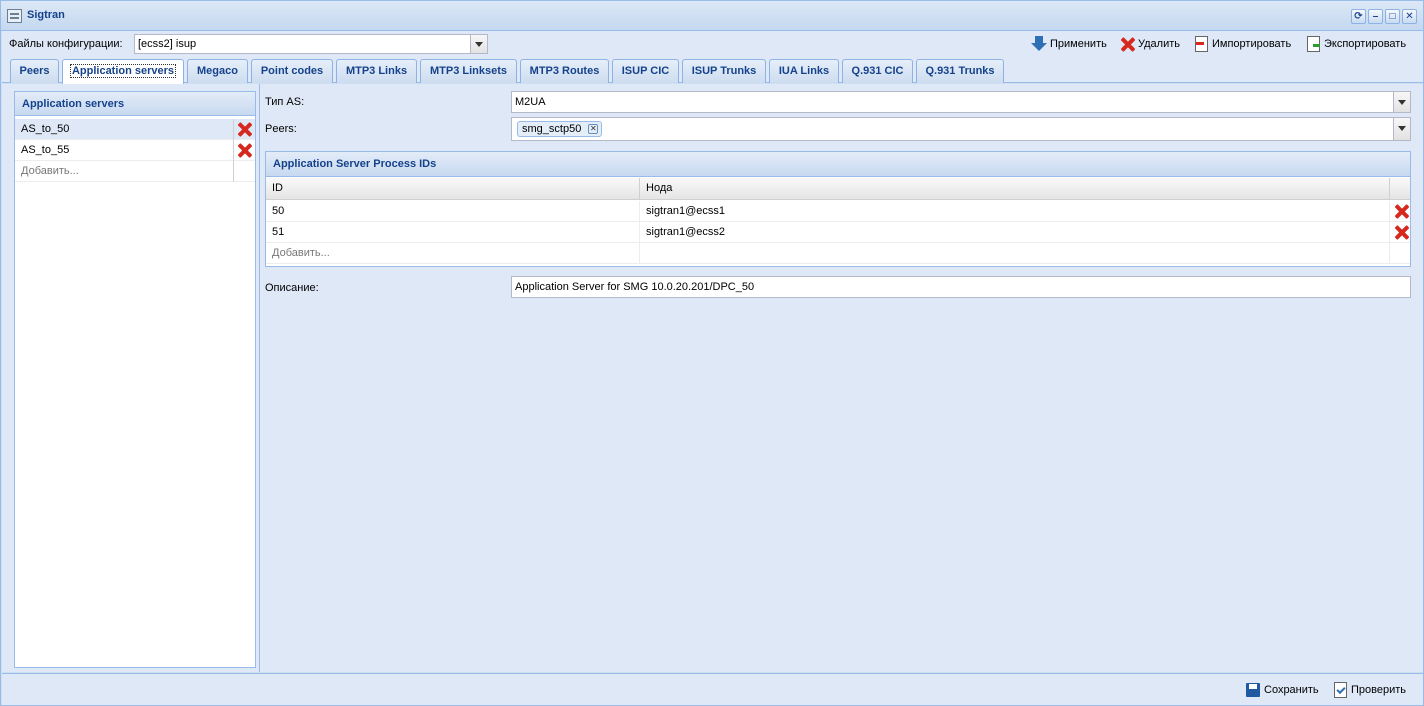  Describe the element at coordinates (645, 71) in the screenshot. I see `tab-isup-cic: ISUP CIC` at that location.